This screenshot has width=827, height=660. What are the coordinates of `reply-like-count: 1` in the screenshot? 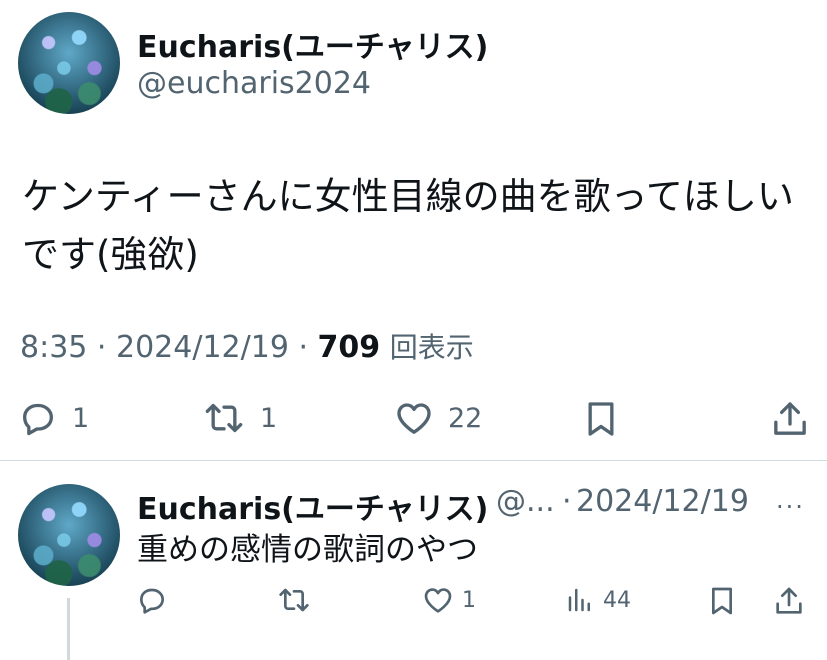 It's located at (469, 600).